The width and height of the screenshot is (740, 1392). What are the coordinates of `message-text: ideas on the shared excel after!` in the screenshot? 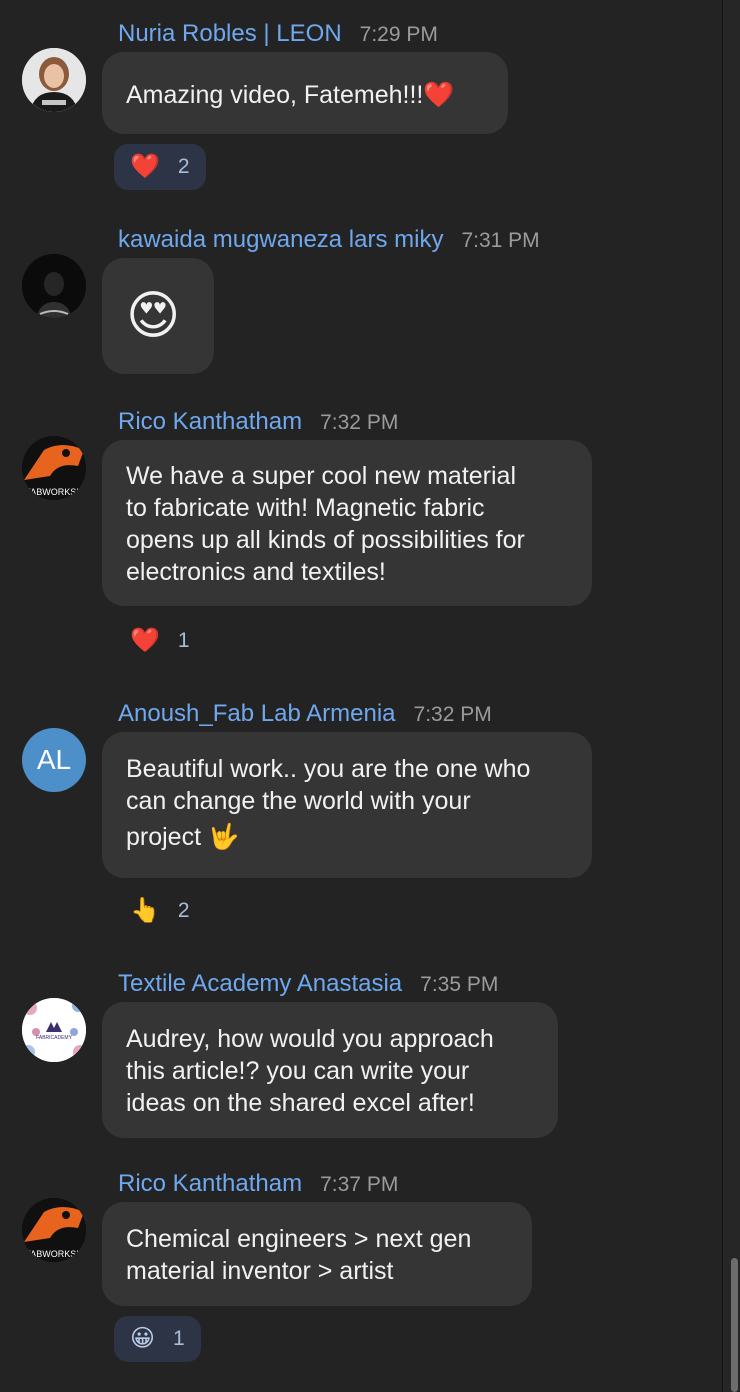 It's located at (300, 1103).